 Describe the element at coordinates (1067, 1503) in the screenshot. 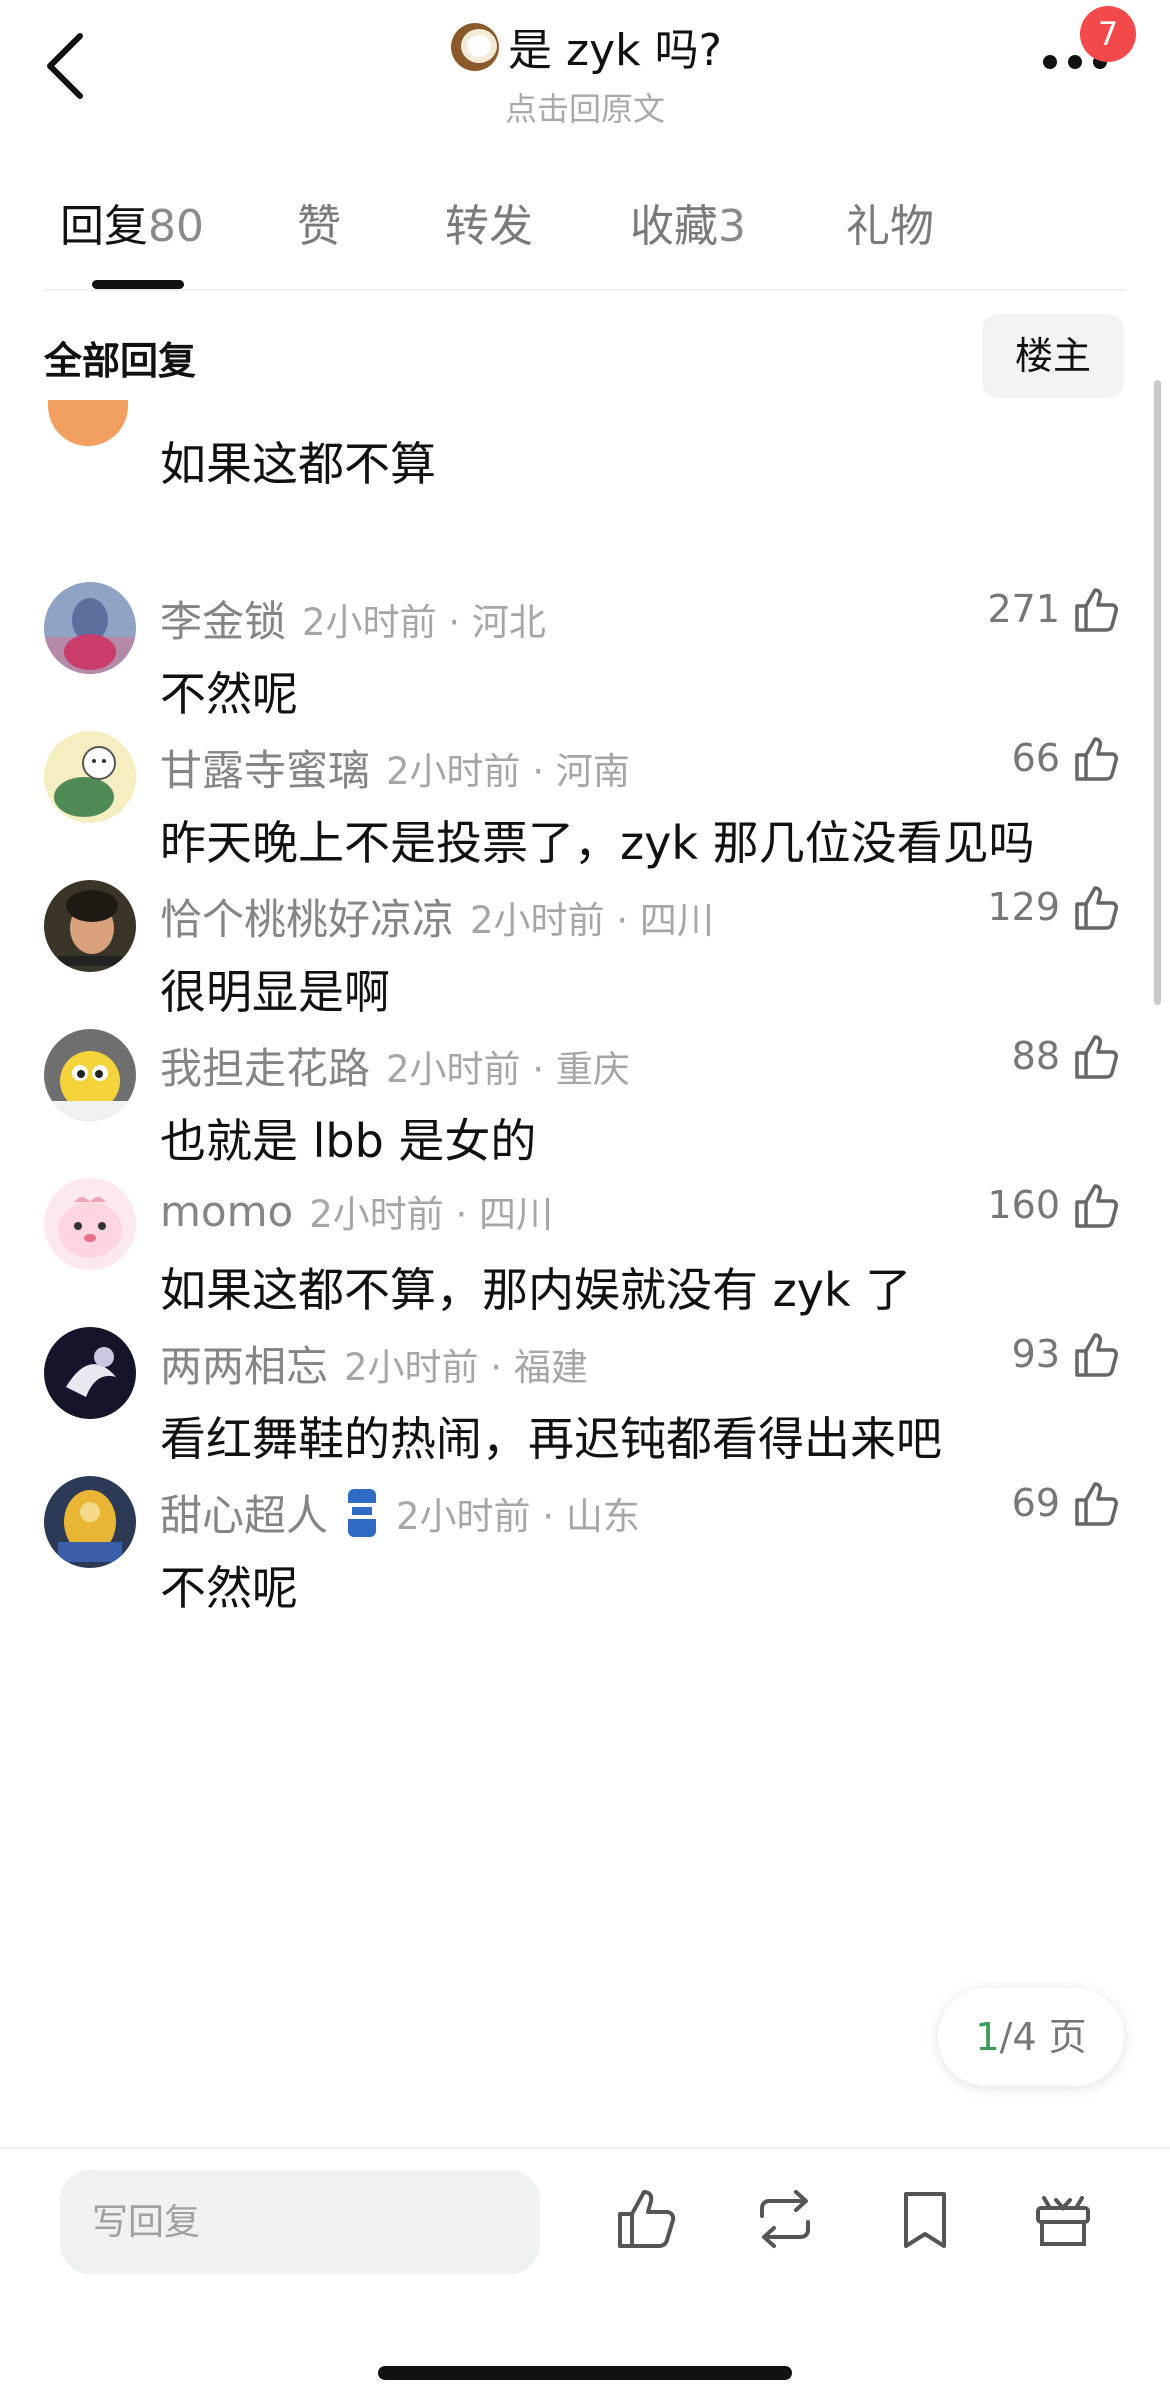

I see `like-button: 69` at that location.